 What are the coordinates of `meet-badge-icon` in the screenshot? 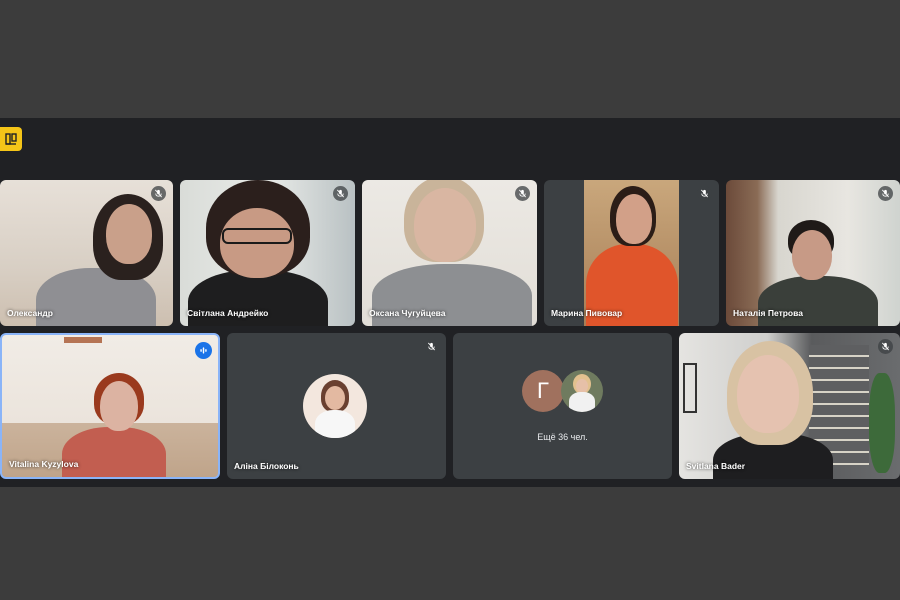 It's located at (11, 139).